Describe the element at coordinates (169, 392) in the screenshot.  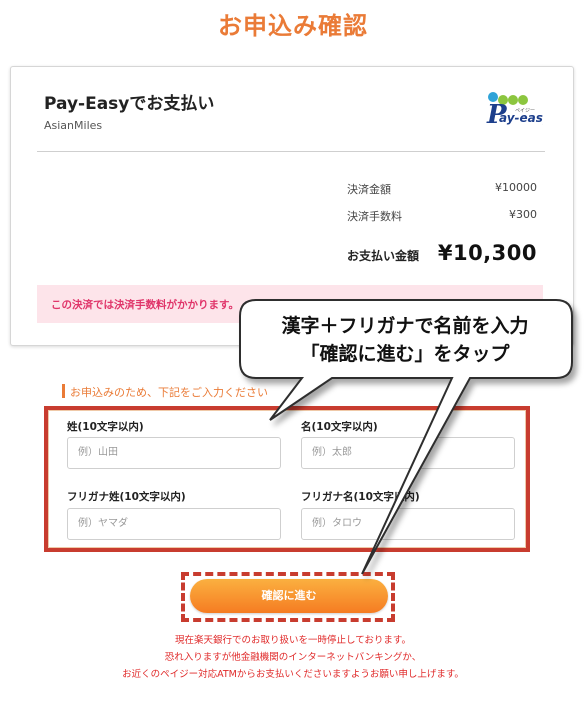
I see `form-instruction-text: お申込みのため、下記をご入力ください` at that location.